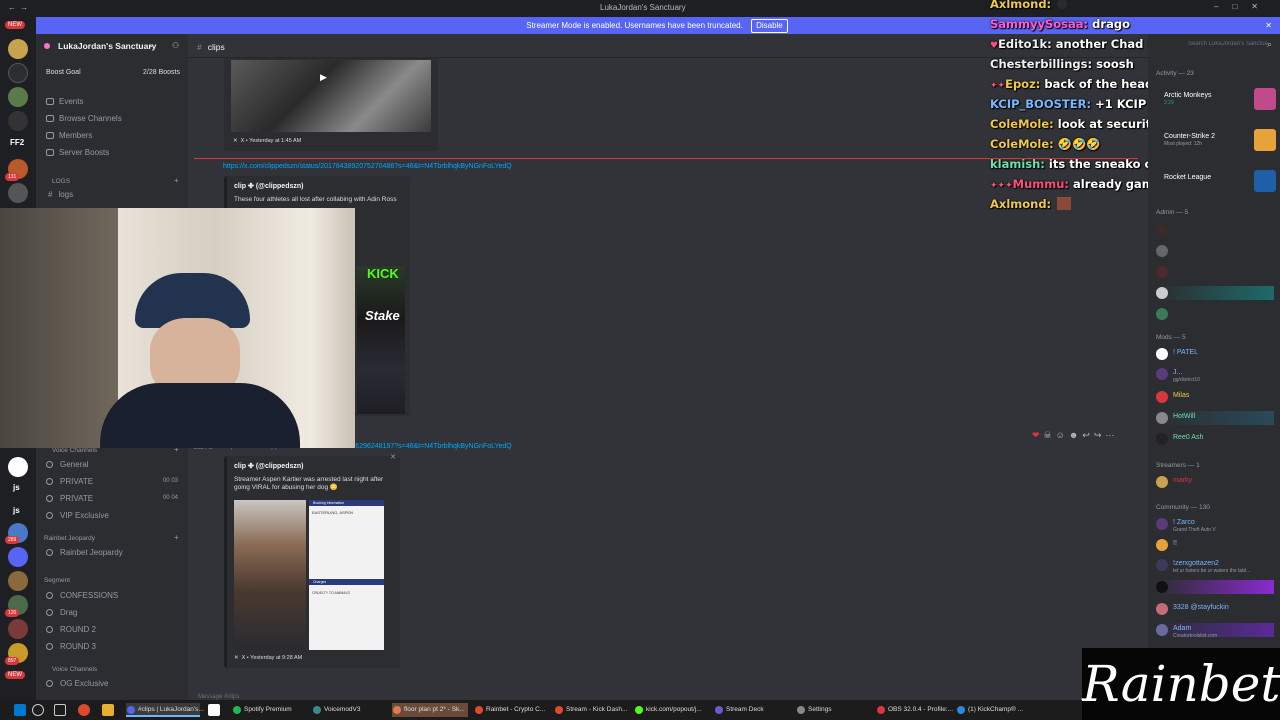 The image size is (1280, 720). What do you see at coordinates (84, 118) in the screenshot?
I see `browse-channels-link: Browse Channels` at bounding box center [84, 118].